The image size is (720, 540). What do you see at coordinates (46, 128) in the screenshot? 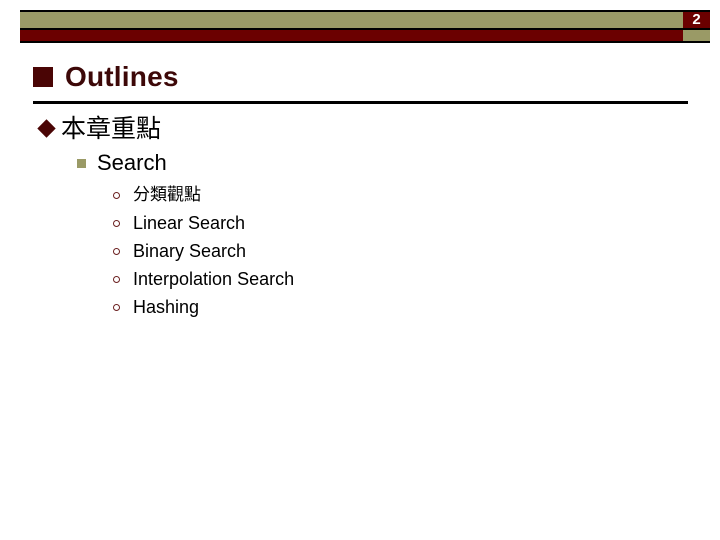
I see `diamond-bullet-icon` at bounding box center [46, 128].